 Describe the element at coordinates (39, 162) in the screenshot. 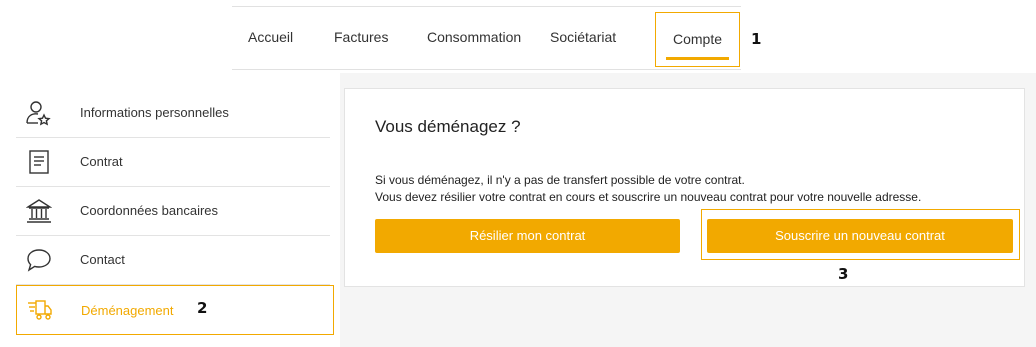

I see `document-icon` at that location.